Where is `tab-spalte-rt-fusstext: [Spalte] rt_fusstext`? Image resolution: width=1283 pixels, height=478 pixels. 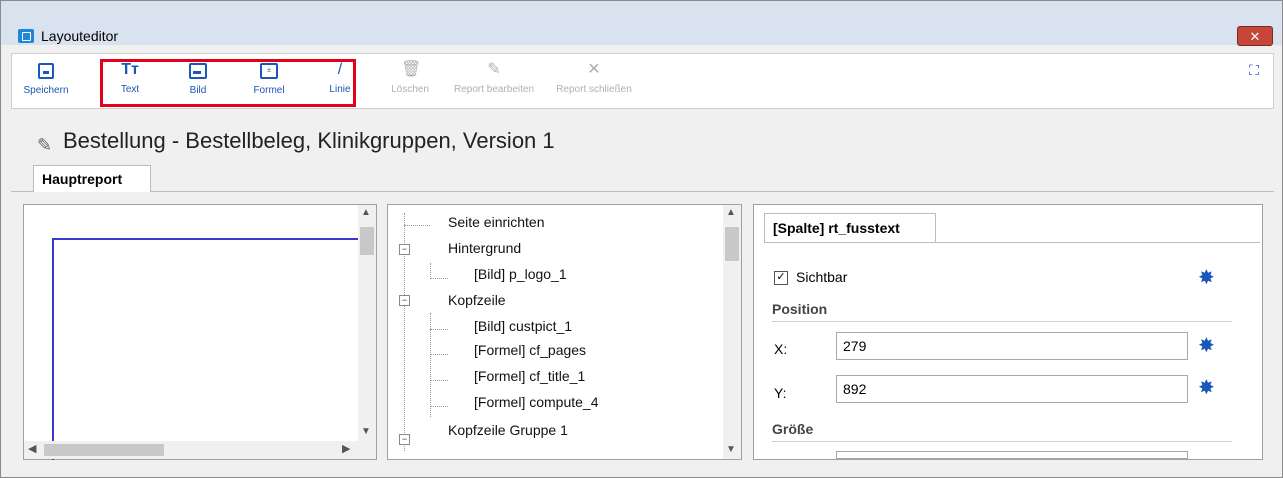 tab-spalte-rt-fusstext: [Spalte] rt_fusstext is located at coordinates (850, 228).